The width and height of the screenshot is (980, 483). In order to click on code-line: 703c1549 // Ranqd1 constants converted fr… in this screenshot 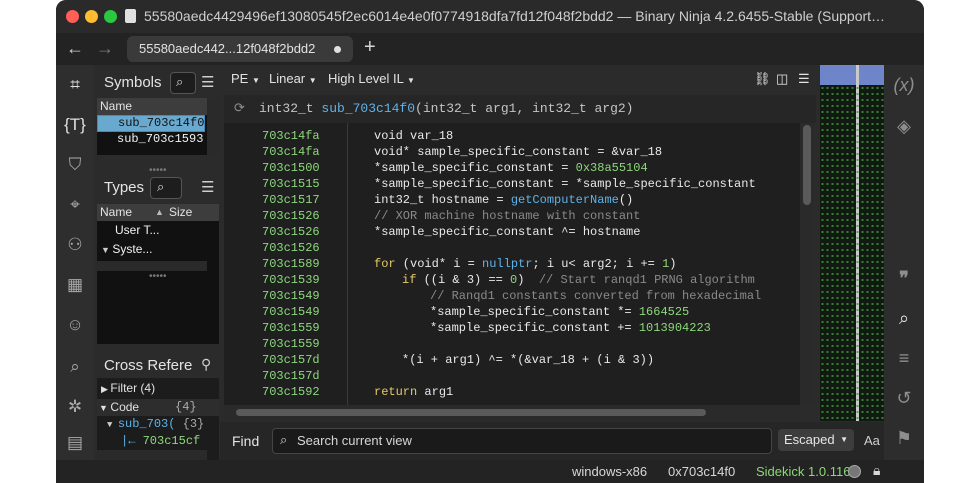, I will do `click(512, 296)`.